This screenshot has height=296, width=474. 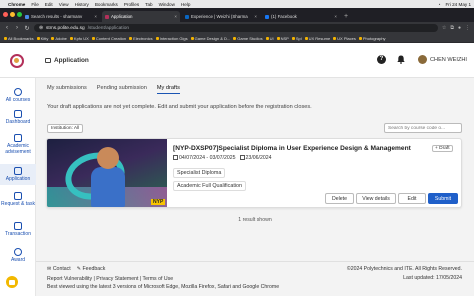 What do you see at coordinates (185, 4) in the screenshot?
I see `menu-help: Help` at bounding box center [185, 4].